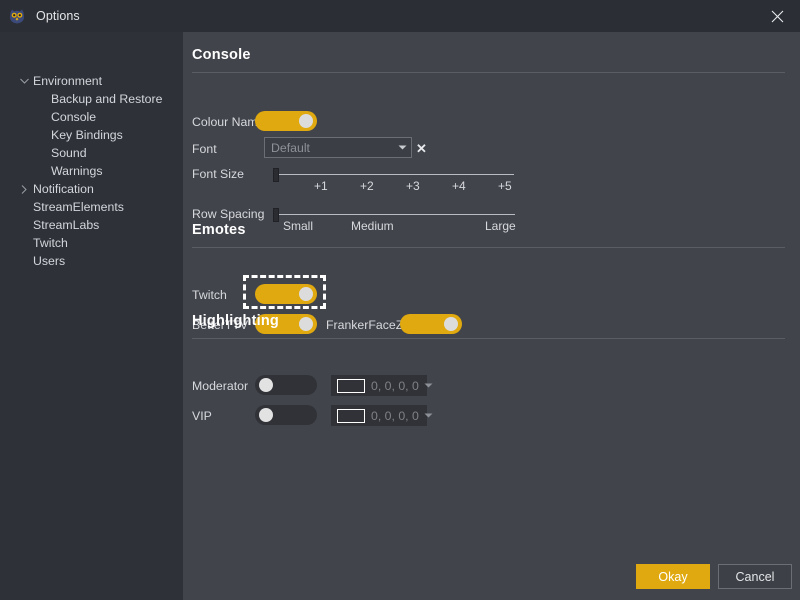  What do you see at coordinates (74, 117) in the screenshot?
I see `sidebar-item-label: Console` at bounding box center [74, 117].